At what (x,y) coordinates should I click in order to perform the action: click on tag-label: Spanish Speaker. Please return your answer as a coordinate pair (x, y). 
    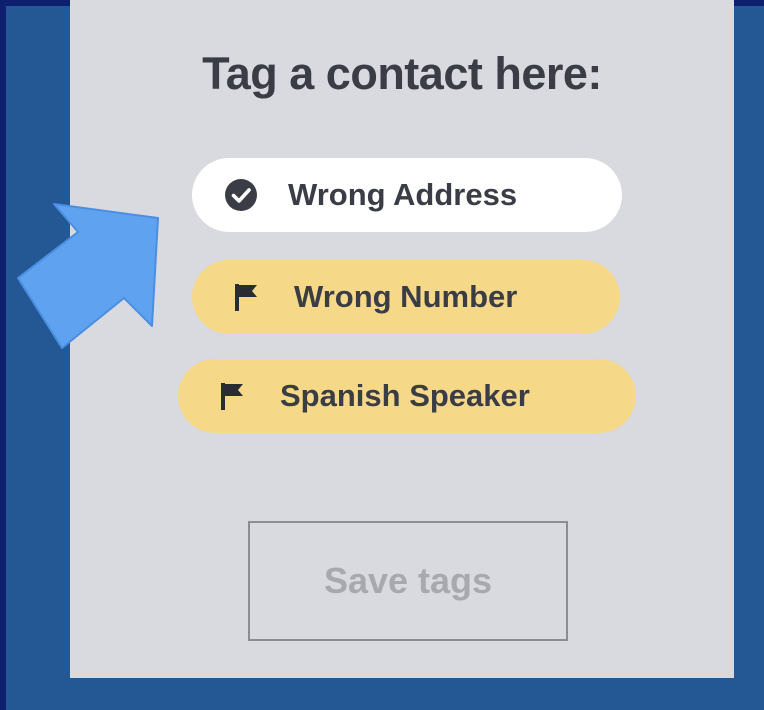
    Looking at the image, I should click on (405, 395).